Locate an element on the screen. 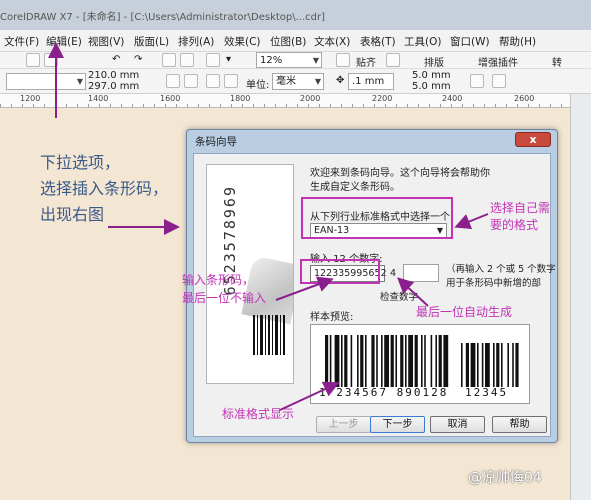 This screenshot has height=500, width=591. menu-arrange: 排列(A) is located at coordinates (196, 41).